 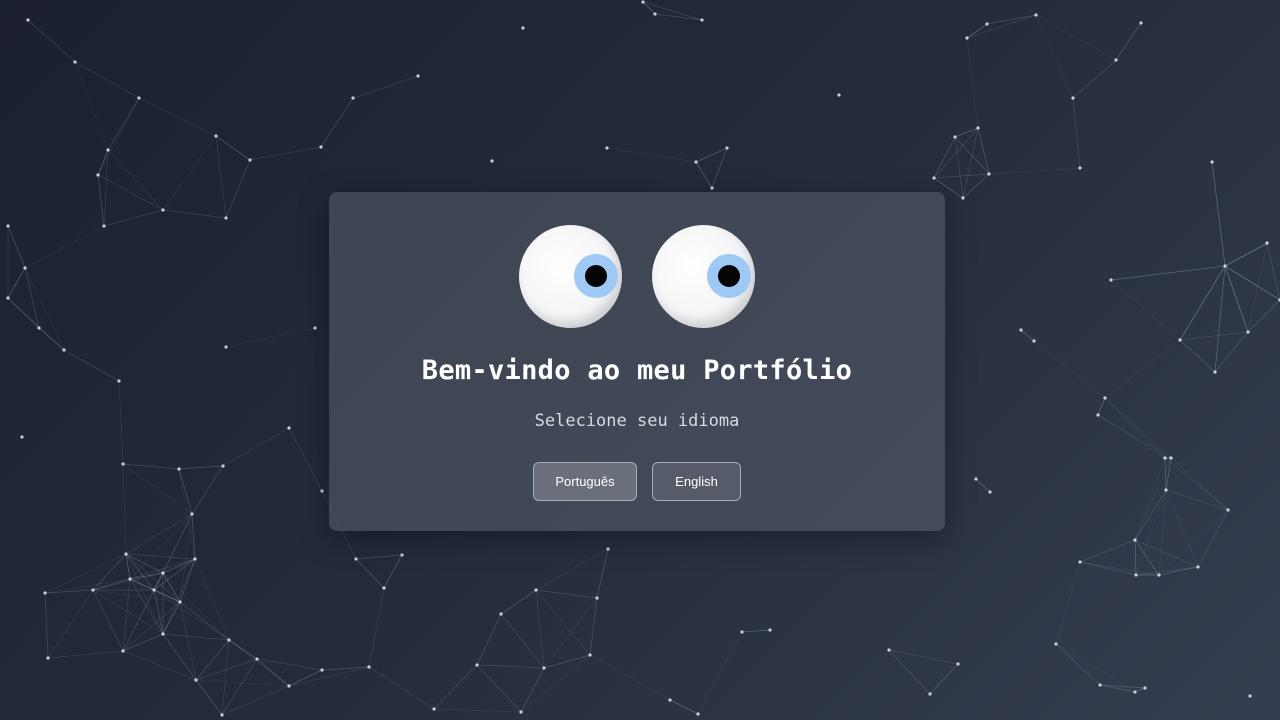 I want to click on welcome-title: Bem-vindo ao meu Portfólio, so click(x=637, y=370).